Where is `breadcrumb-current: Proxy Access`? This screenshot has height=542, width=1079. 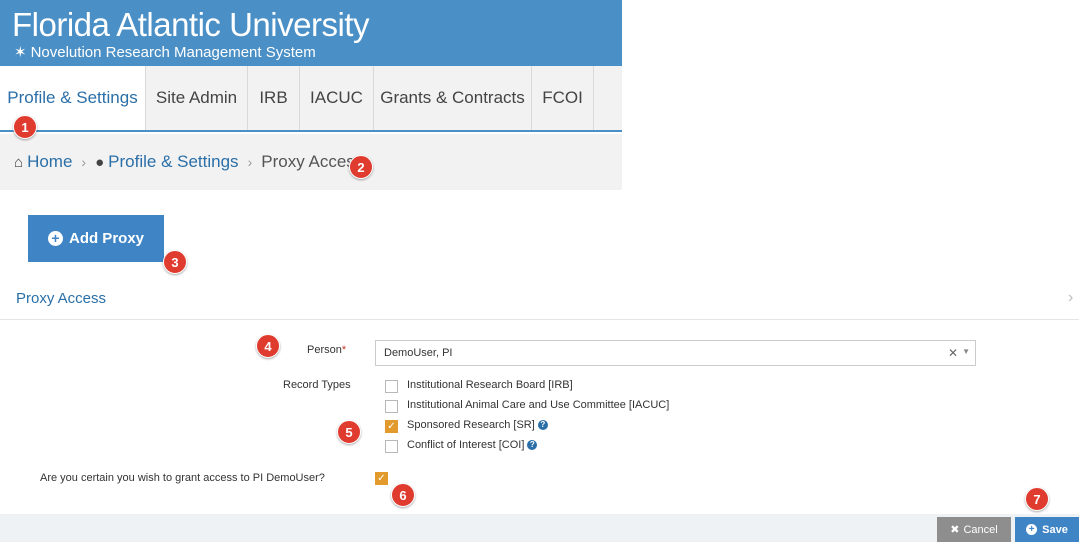 breadcrumb-current: Proxy Access is located at coordinates (312, 161).